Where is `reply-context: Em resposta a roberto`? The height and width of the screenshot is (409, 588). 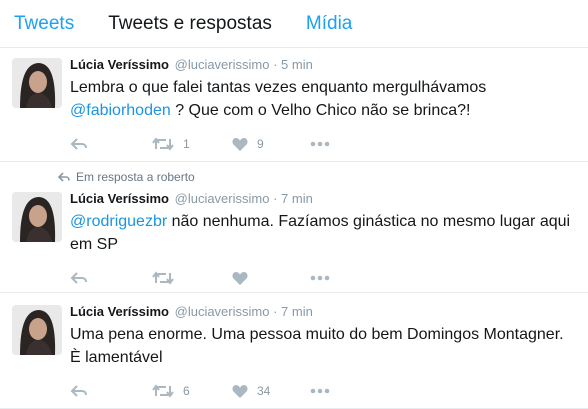 reply-context: Em resposta a roberto is located at coordinates (126, 177).